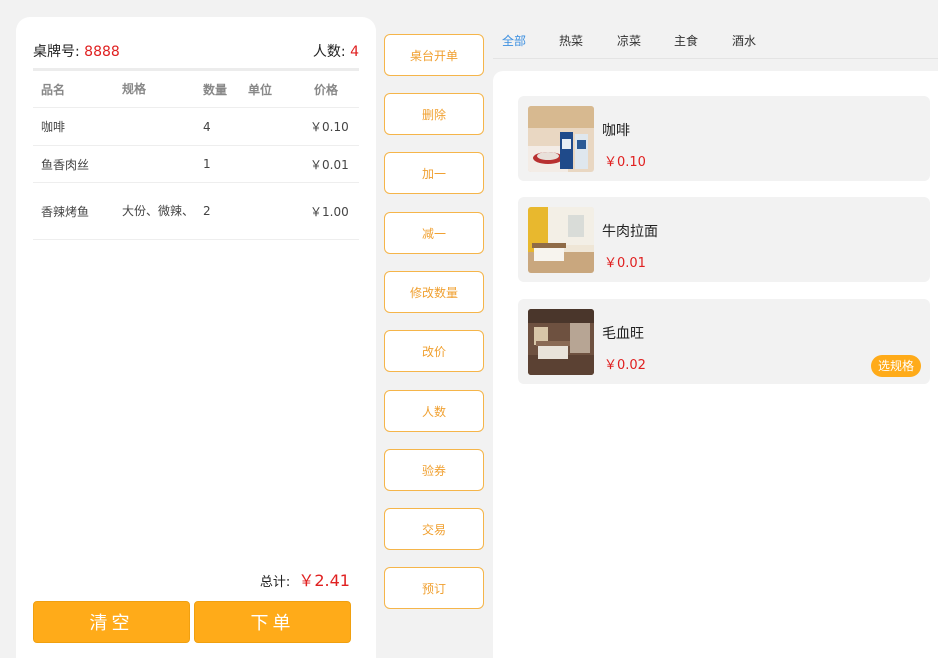  I want to click on open-table-button: 桌台开单, so click(434, 55).